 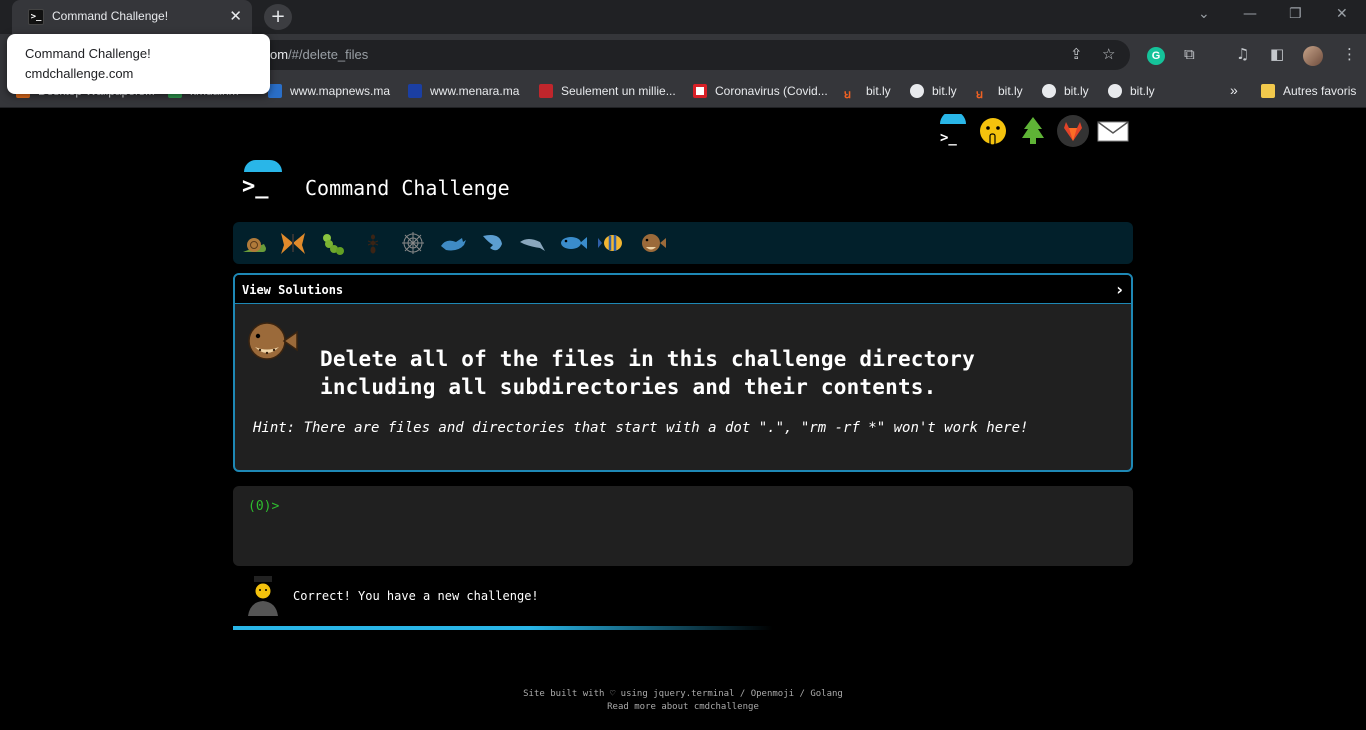 What do you see at coordinates (1349, 54) in the screenshot?
I see `menu-kebab-icon: ⋮` at bounding box center [1349, 54].